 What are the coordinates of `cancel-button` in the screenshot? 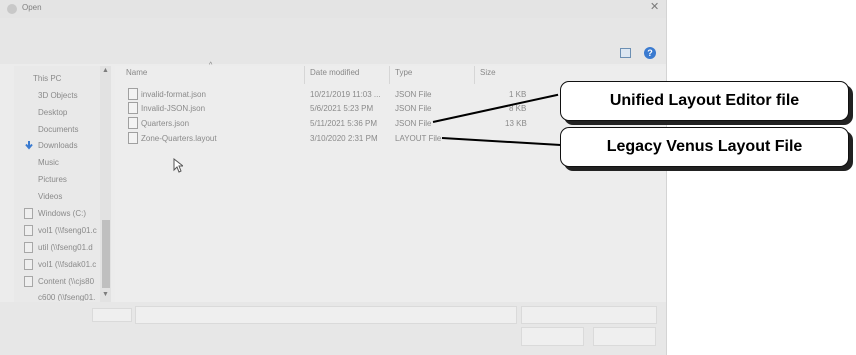 It's located at (624, 336).